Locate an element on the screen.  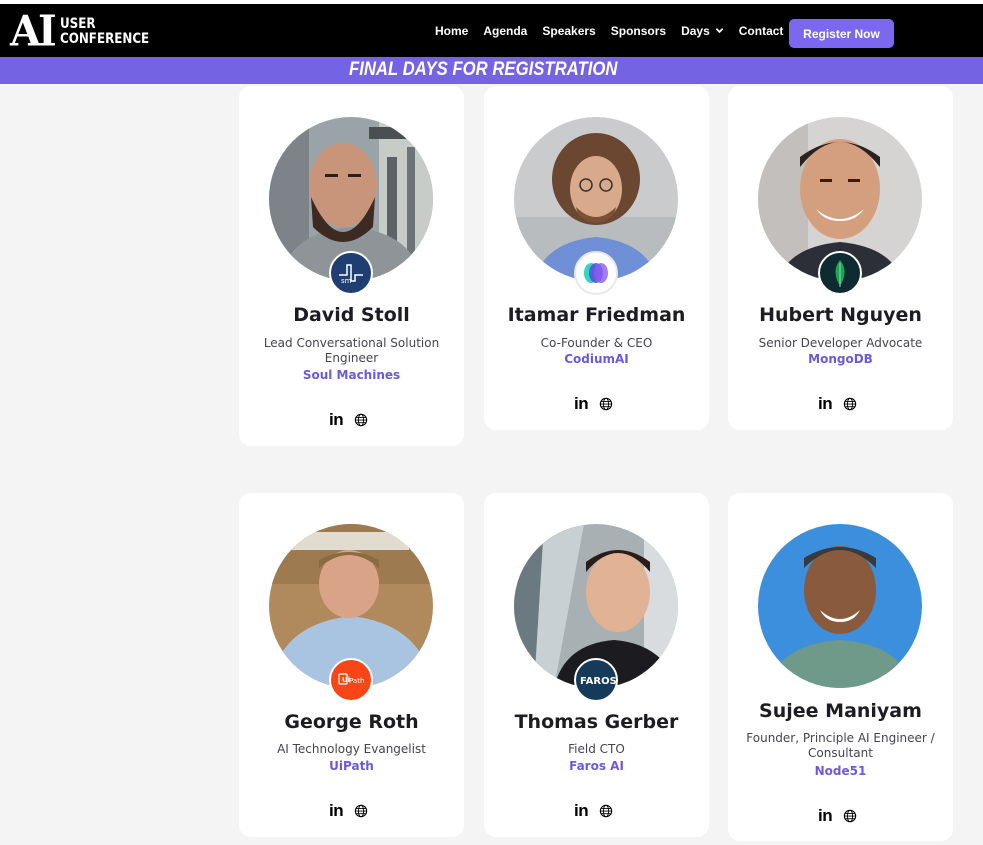
nav-speakers: Speakers is located at coordinates (568, 31).